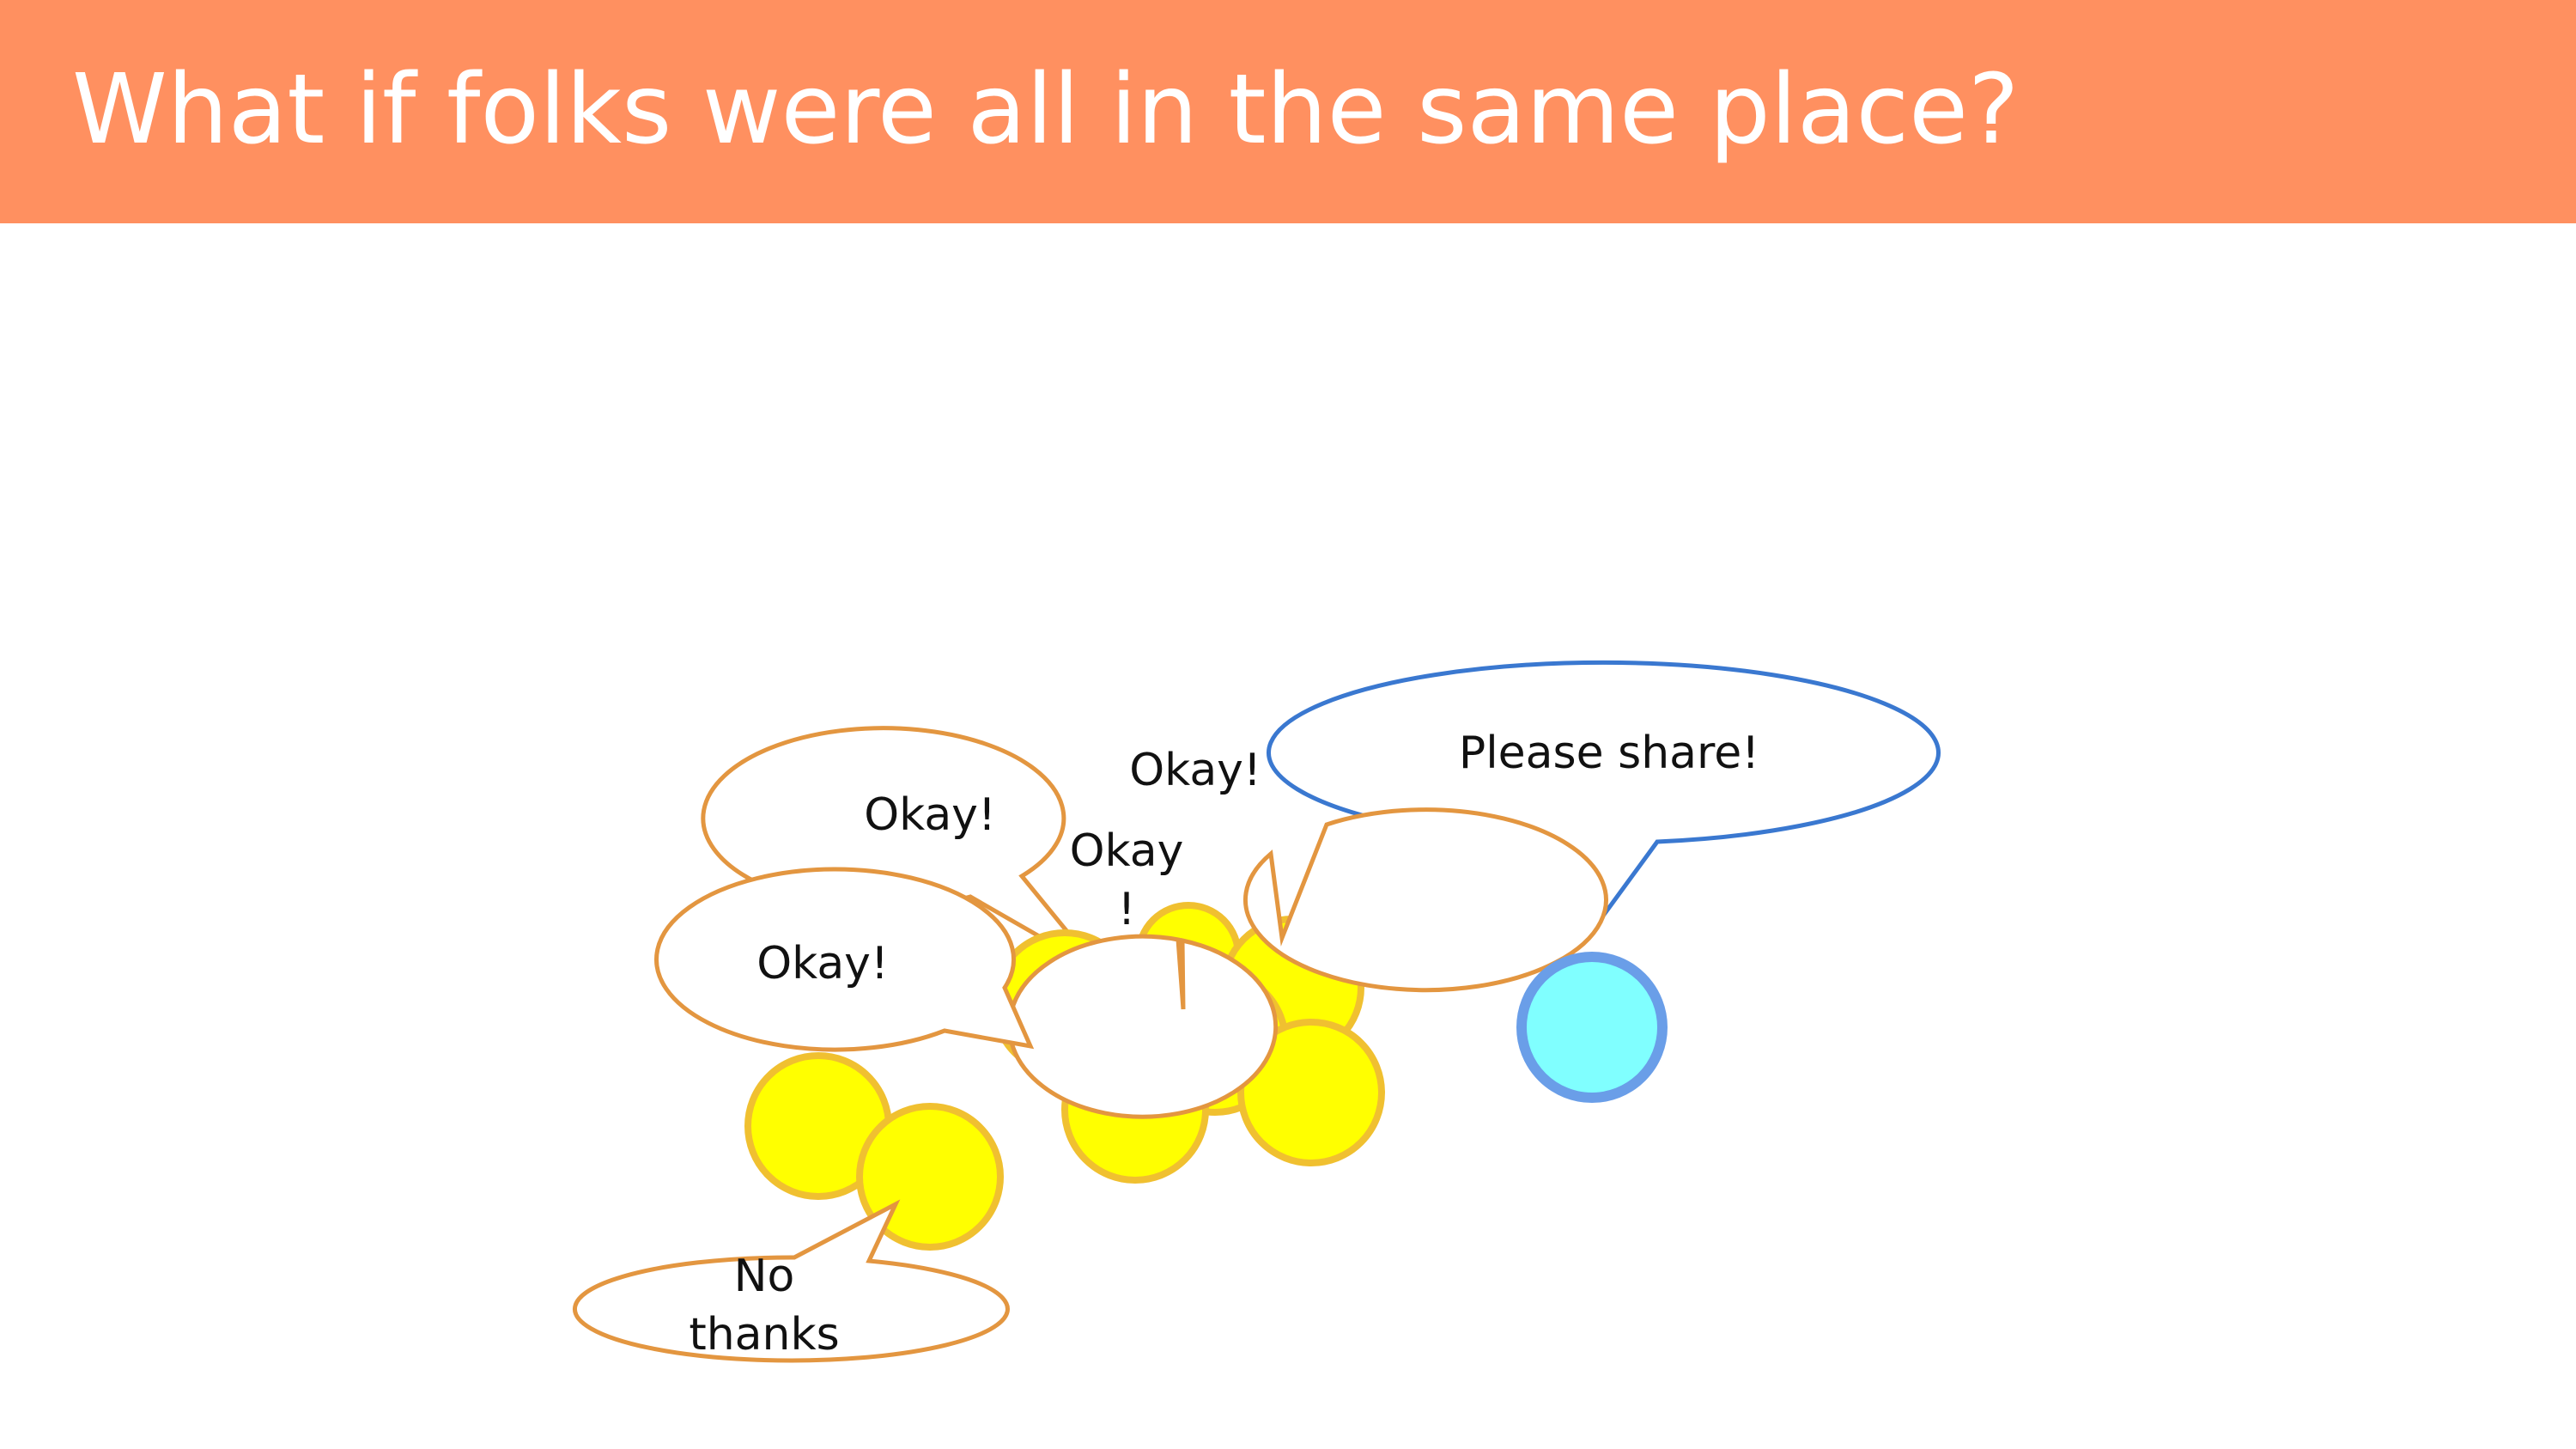  What do you see at coordinates (930, 815) in the screenshot?
I see `bubble-okay-back-text: Okay!` at bounding box center [930, 815].